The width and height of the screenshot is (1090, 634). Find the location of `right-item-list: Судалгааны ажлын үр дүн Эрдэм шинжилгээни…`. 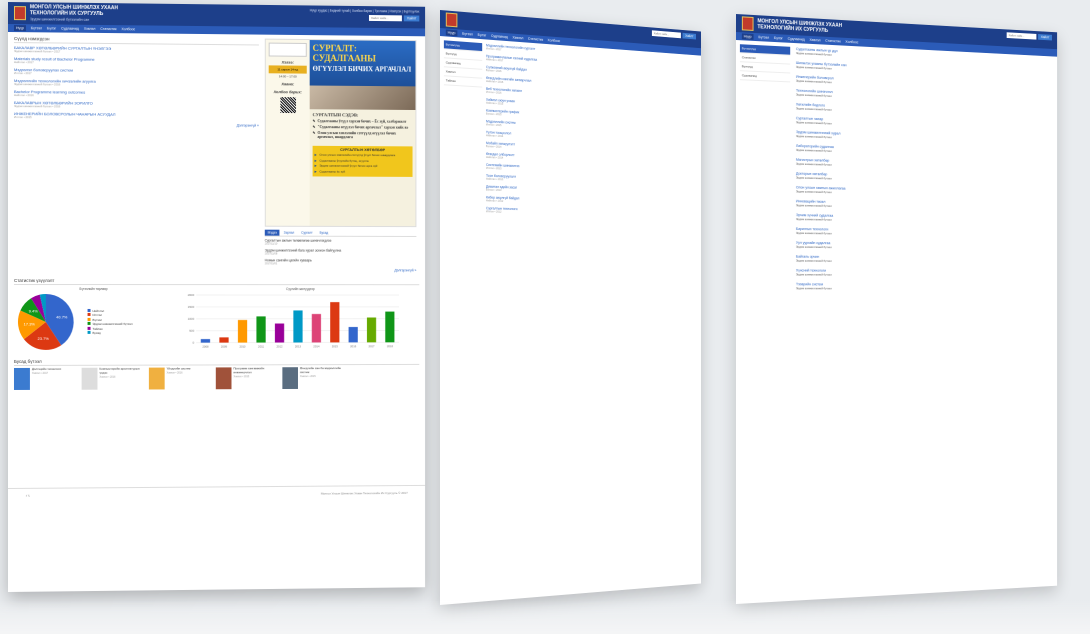

right-item-list: Судалгааны ажлын үр дүн Эрдэм шинжилгээни… is located at coordinates (925, 172).